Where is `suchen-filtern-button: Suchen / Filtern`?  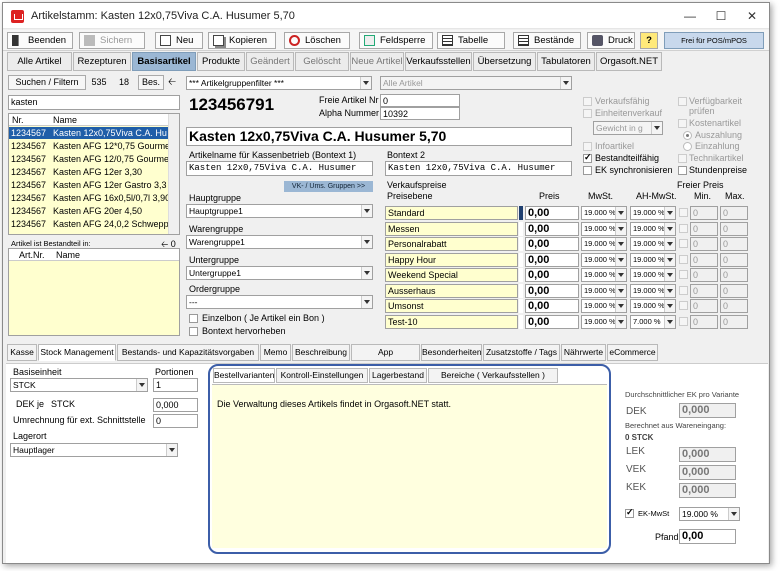 suchen-filtern-button: Suchen / Filtern is located at coordinates (47, 82).